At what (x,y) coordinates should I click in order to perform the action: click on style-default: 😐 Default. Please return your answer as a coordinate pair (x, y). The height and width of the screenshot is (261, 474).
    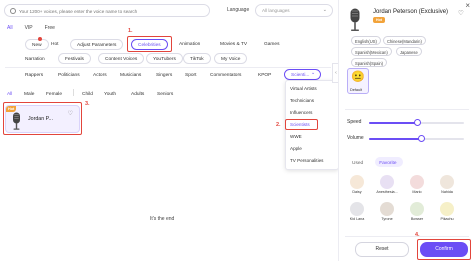
    Looking at the image, I should click on (358, 81).